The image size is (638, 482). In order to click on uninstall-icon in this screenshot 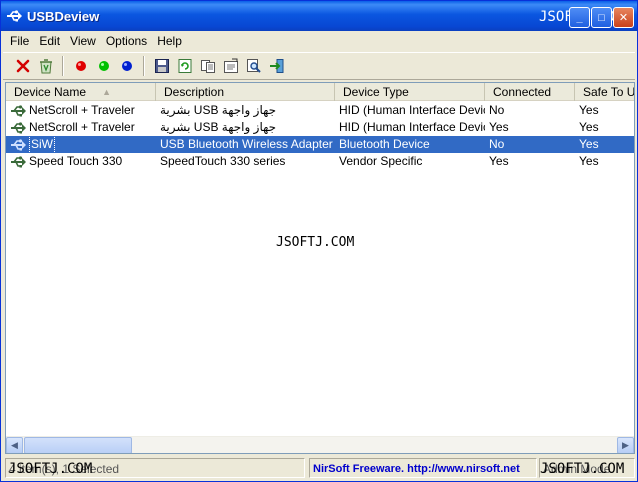, I will do `click(22, 66)`.